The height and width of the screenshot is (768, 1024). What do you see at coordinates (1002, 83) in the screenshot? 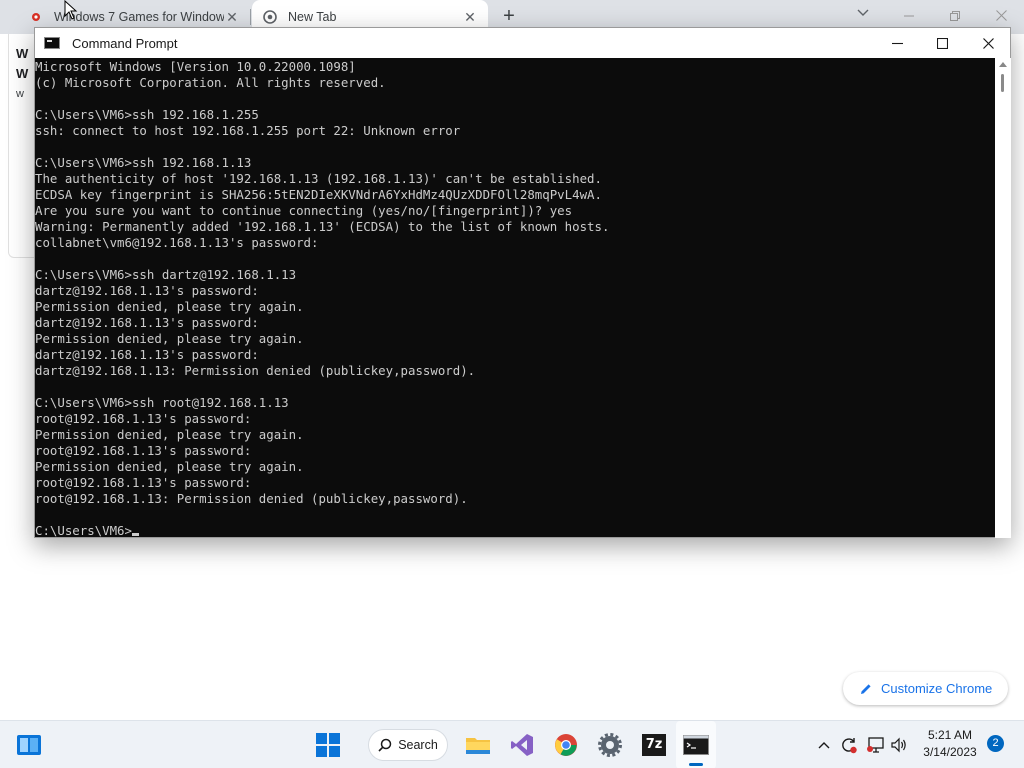
I see `scroll-thumb` at bounding box center [1002, 83].